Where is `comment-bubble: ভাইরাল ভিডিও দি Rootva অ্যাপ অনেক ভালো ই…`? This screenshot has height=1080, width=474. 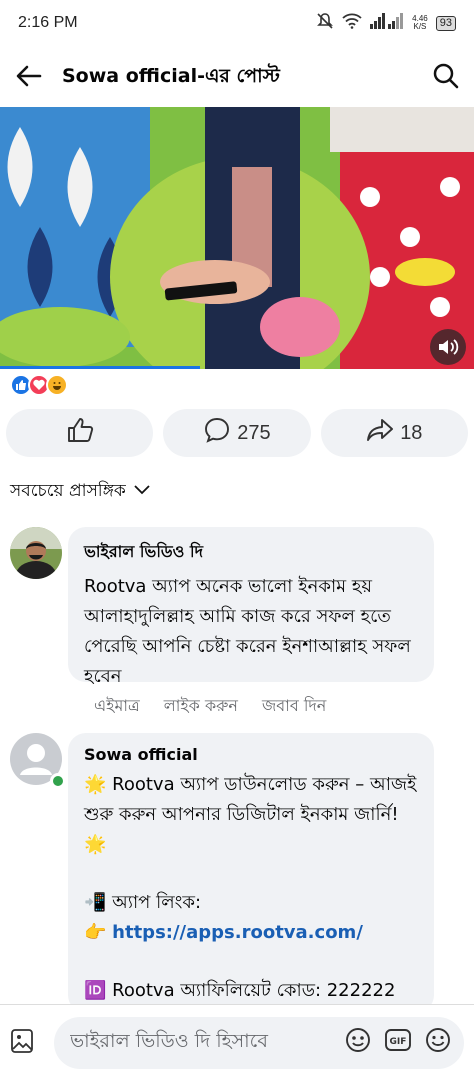 comment-bubble: ভাইরাল ভিডিও দি Rootva অ্যাপ অনেক ভালো ই… is located at coordinates (251, 607).